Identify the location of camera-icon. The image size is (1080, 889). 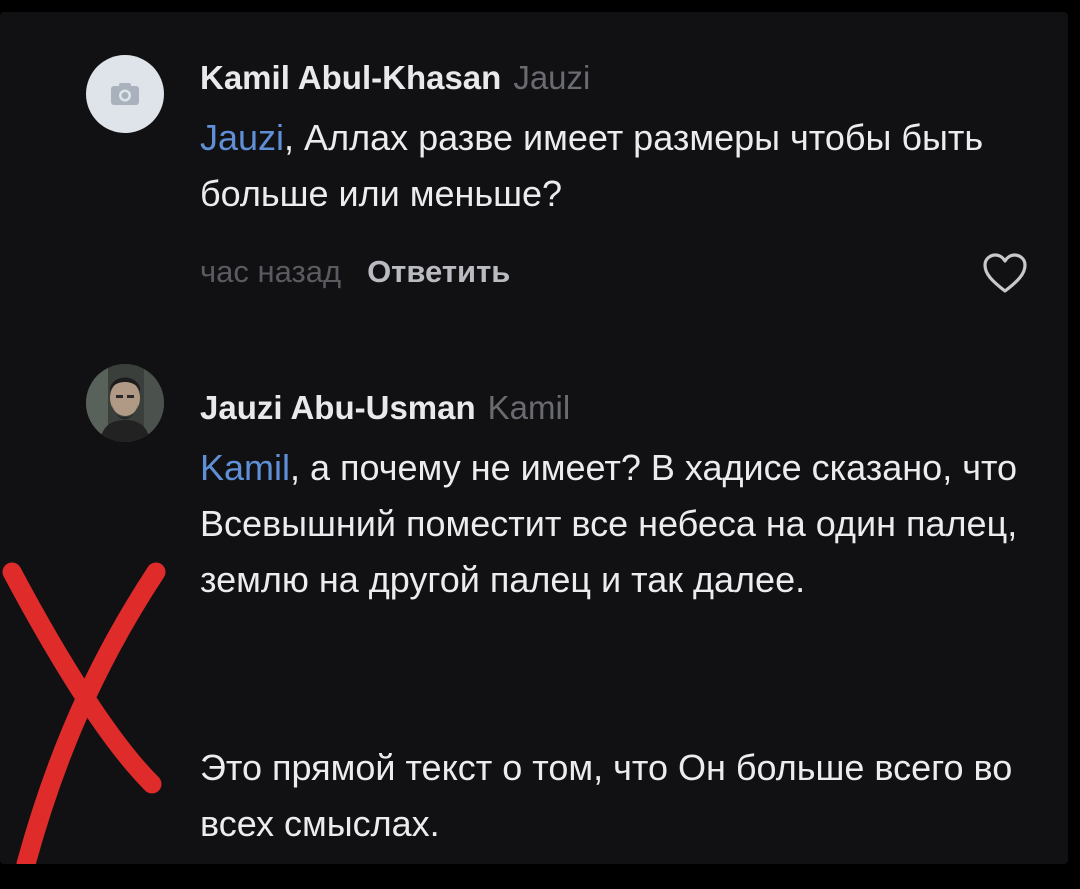
(125, 94).